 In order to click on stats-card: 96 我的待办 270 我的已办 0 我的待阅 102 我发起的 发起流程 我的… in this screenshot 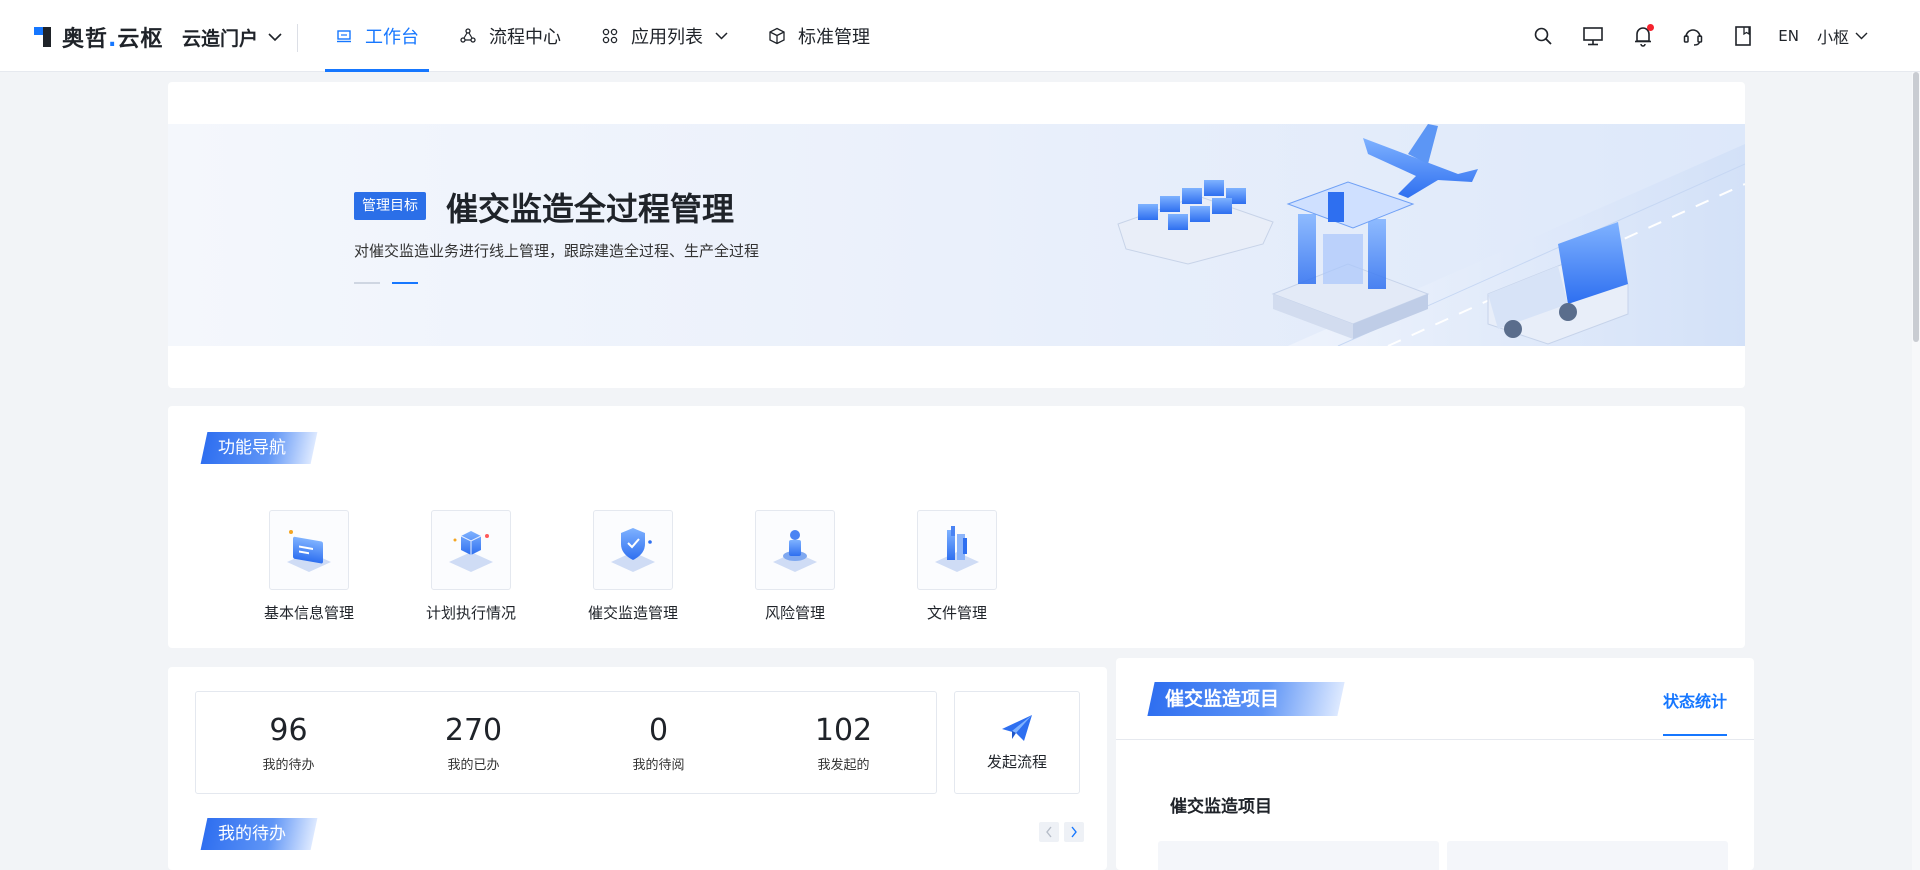, I will do `click(637, 768)`.